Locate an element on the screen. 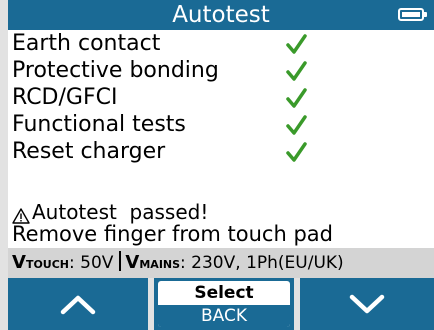  voltage-status-bar: VTOUCH: 50V VMAINS: 230V, 1Ph(EU/UK) is located at coordinates (221, 263).